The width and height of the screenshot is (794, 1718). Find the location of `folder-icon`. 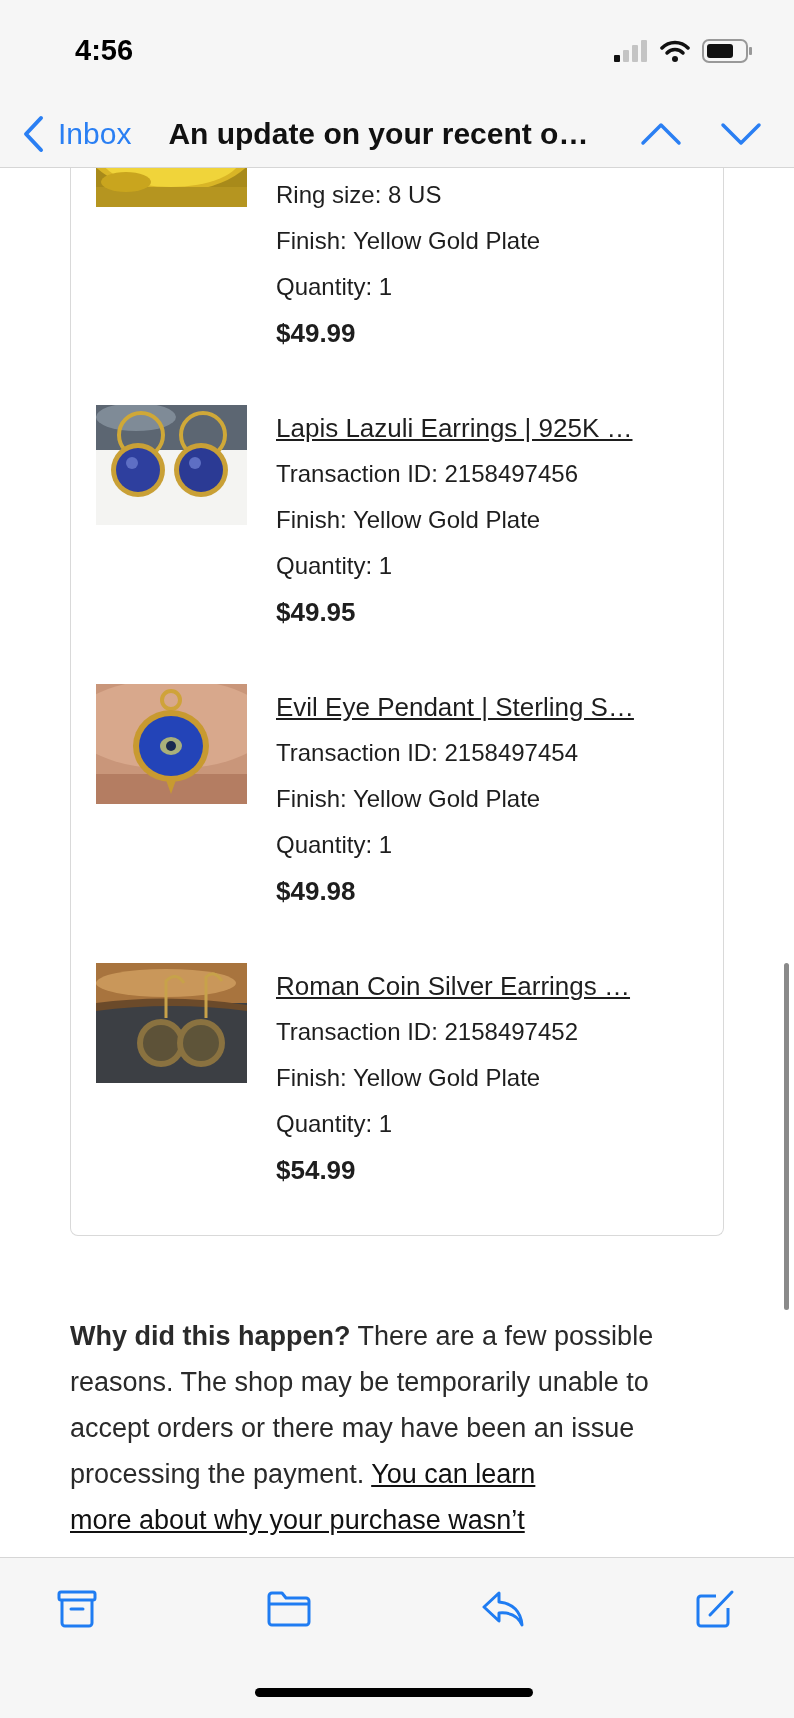

folder-icon is located at coordinates (289, 1609).